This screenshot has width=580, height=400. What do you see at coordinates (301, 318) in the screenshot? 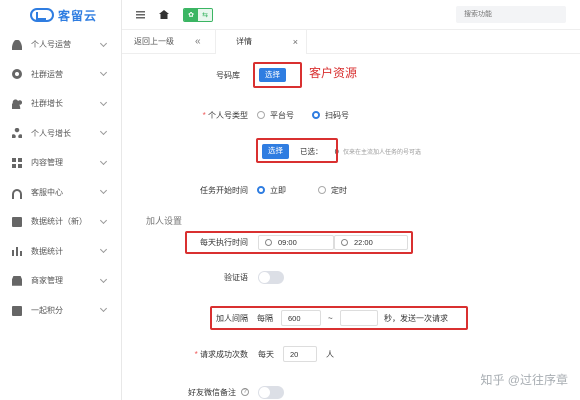
I see `interval-min-input: 600` at bounding box center [301, 318].